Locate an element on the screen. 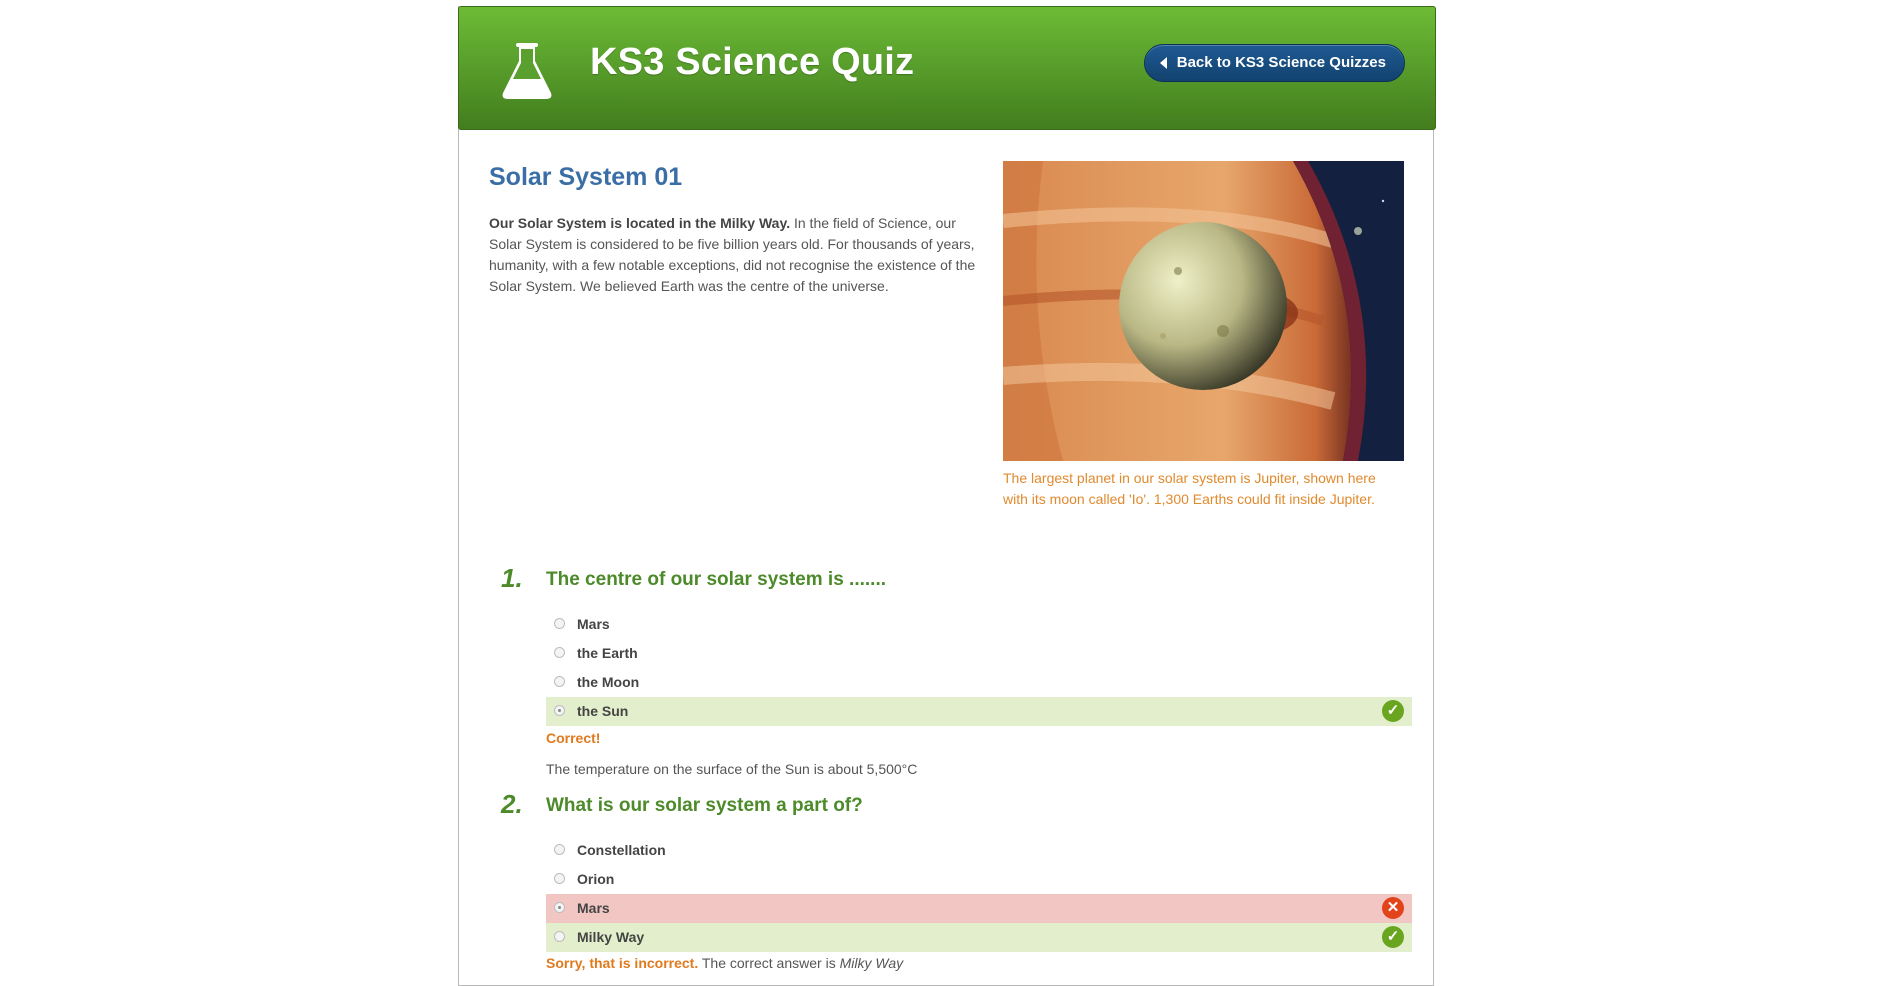  option-label: Orion is located at coordinates (596, 879).